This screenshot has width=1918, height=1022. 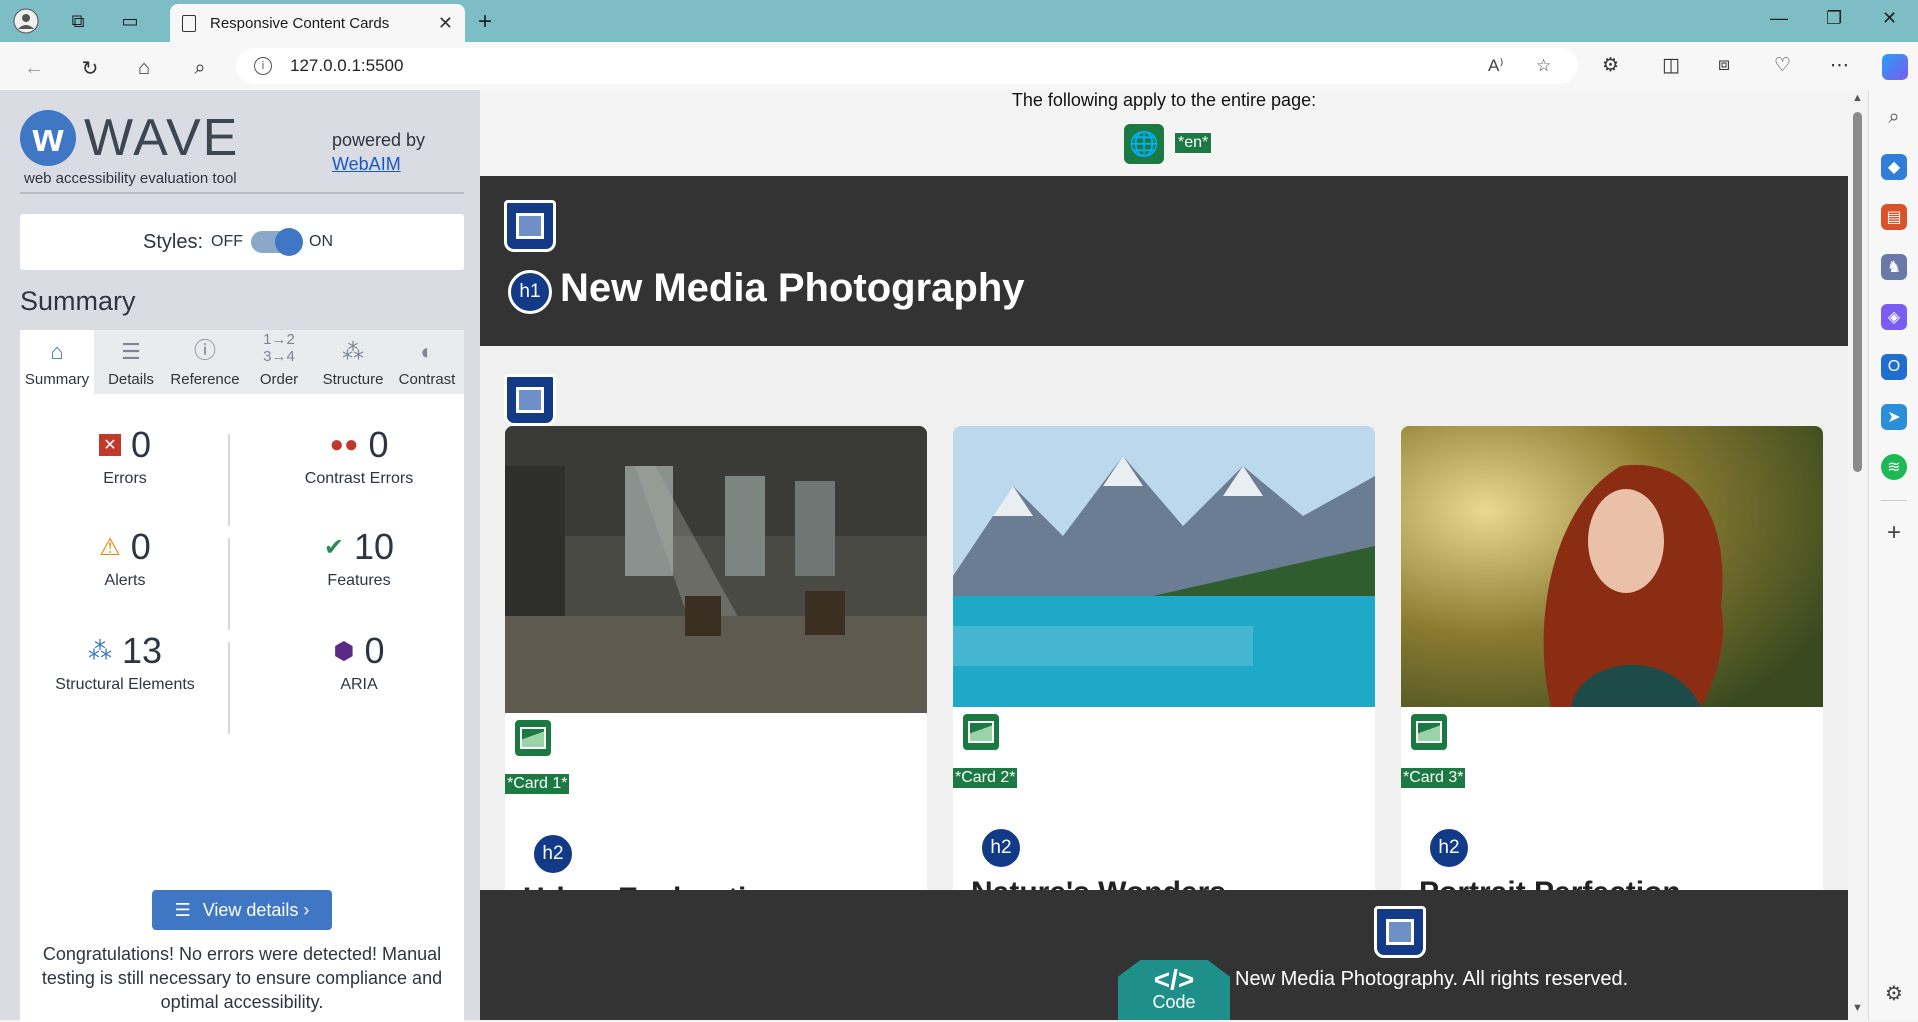 I want to click on wave-logo-word: WAVE, so click(x=162, y=138).